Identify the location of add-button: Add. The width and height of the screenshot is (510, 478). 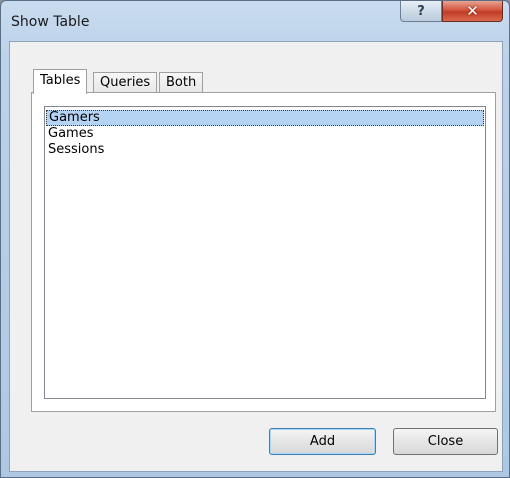
(322, 441).